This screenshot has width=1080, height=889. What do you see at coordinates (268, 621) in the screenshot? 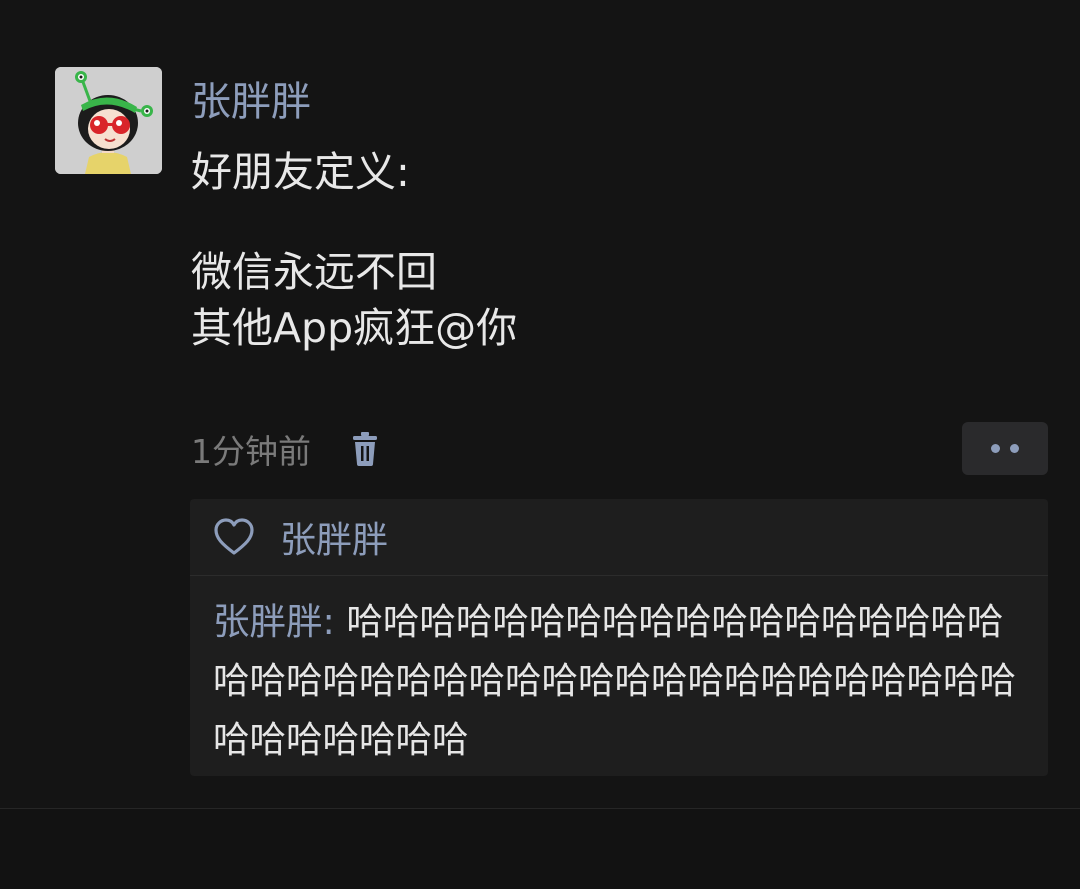
I see `comment-author: 张胖胖` at bounding box center [268, 621].